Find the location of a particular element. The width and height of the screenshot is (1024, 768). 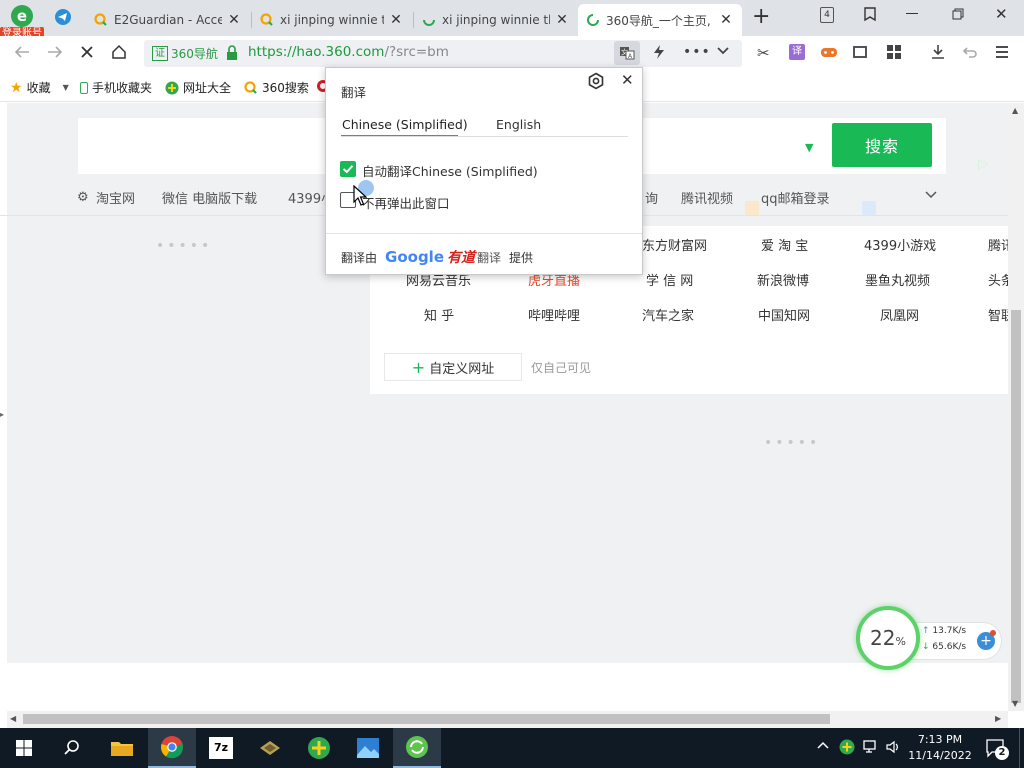

file-explorer-button is located at coordinates (122, 748).